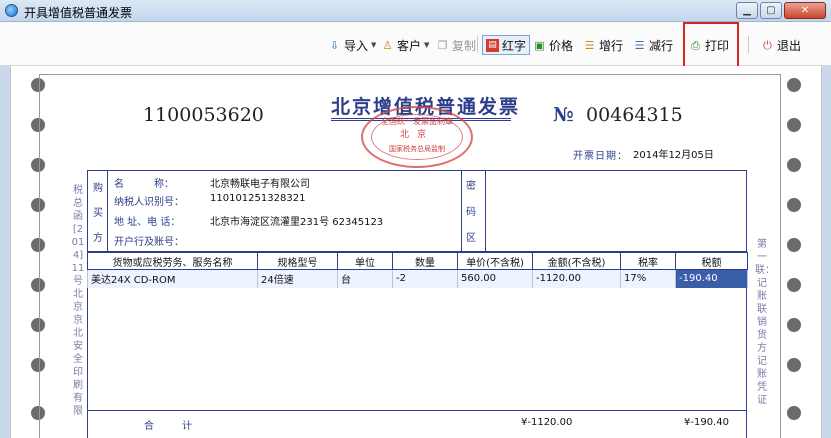 This screenshot has height=438, width=831. I want to click on tax-amount-cell: -190.40, so click(711, 278).